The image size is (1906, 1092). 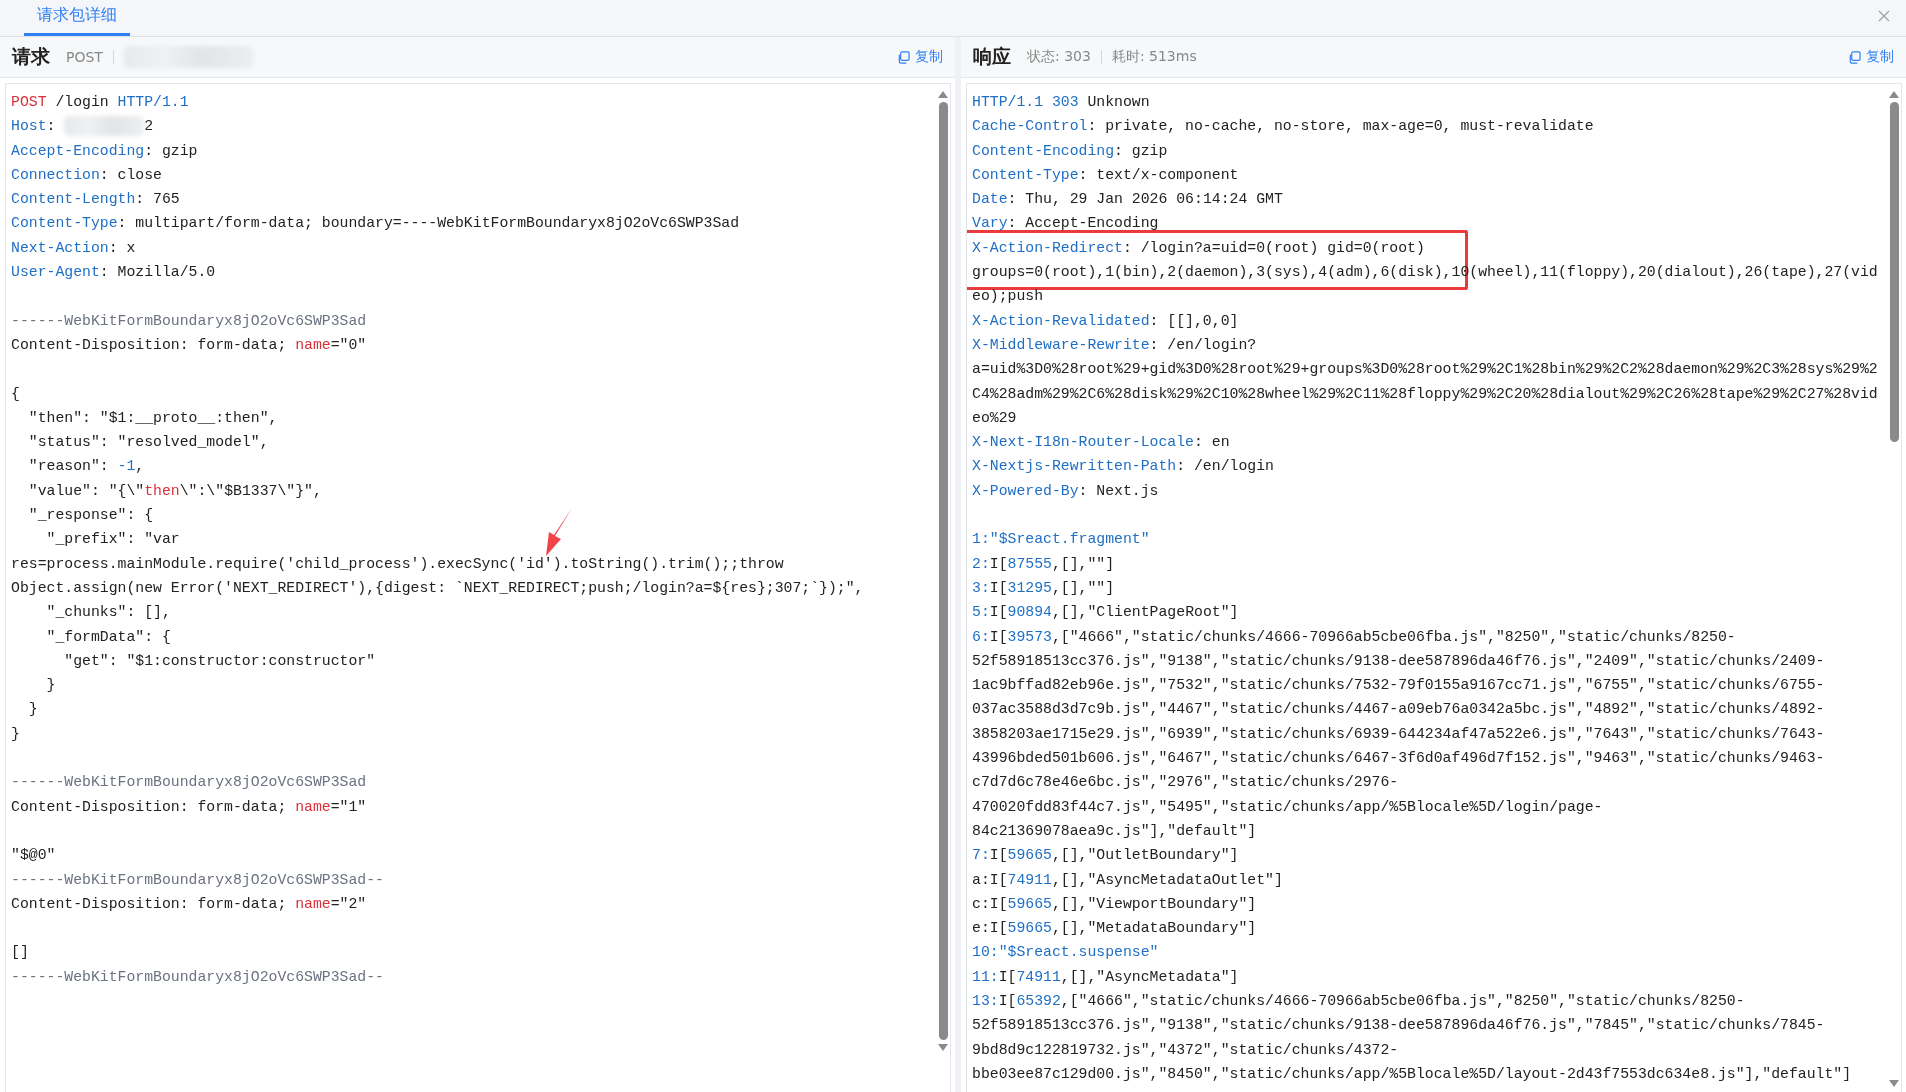 What do you see at coordinates (1083, 442) in the screenshot?
I see `code-text: X-Next-I18n-Router-Locale` at bounding box center [1083, 442].